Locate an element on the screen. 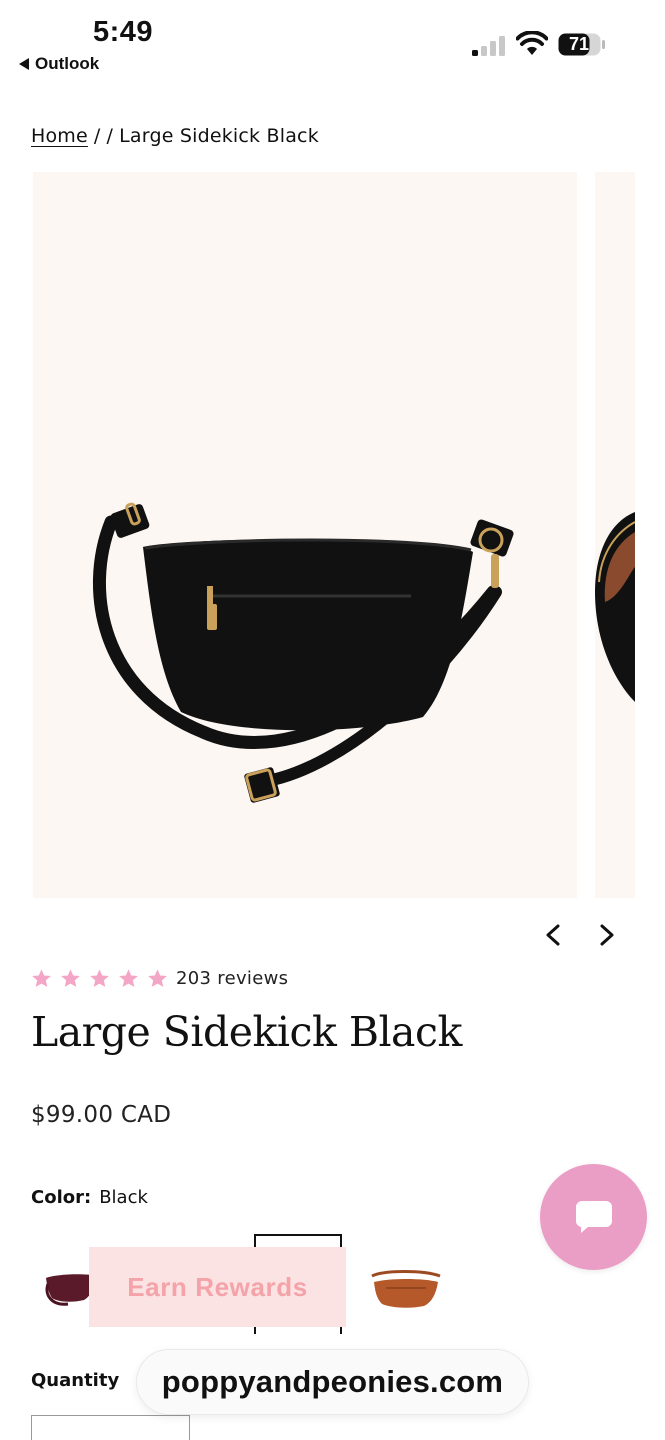 The width and height of the screenshot is (665, 1440). cellular-signal-icon is located at coordinates (489, 46).